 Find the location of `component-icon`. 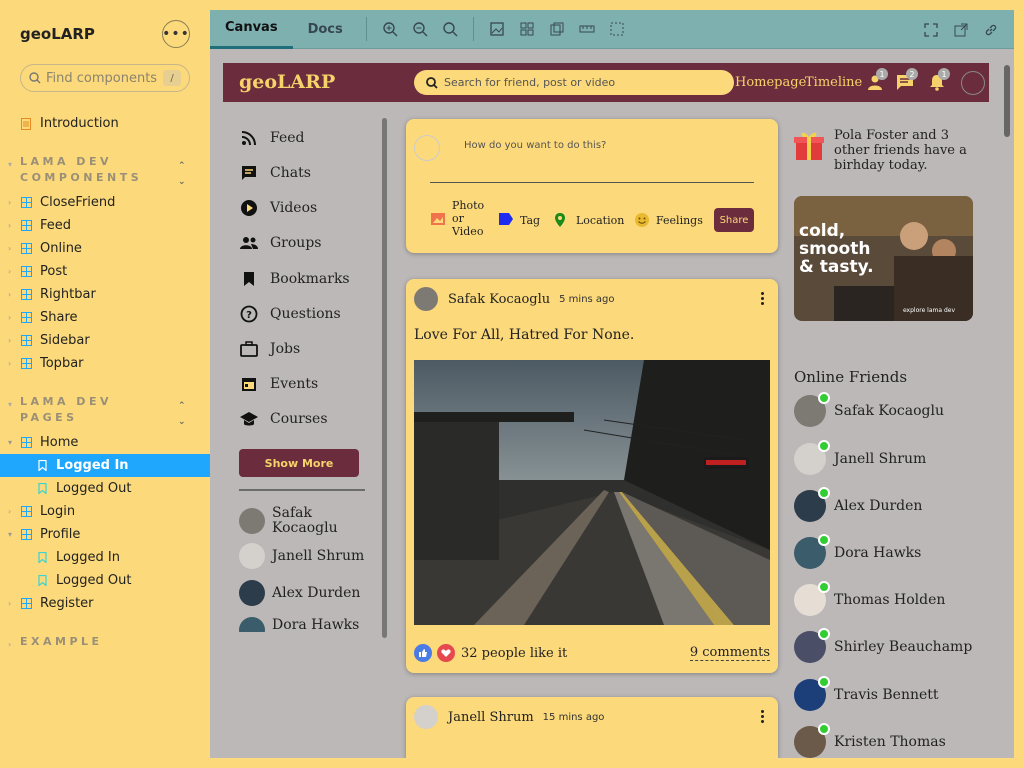

component-icon is located at coordinates (26, 535).